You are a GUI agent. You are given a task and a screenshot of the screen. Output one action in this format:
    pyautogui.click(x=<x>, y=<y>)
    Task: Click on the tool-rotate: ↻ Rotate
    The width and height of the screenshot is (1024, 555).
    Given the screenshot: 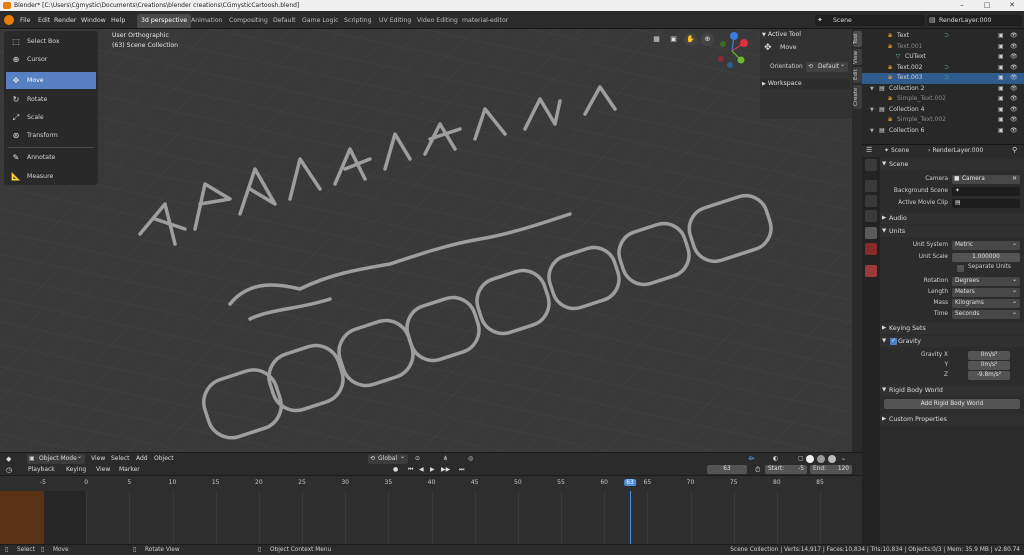 What is the action you would take?
    pyautogui.click(x=51, y=99)
    